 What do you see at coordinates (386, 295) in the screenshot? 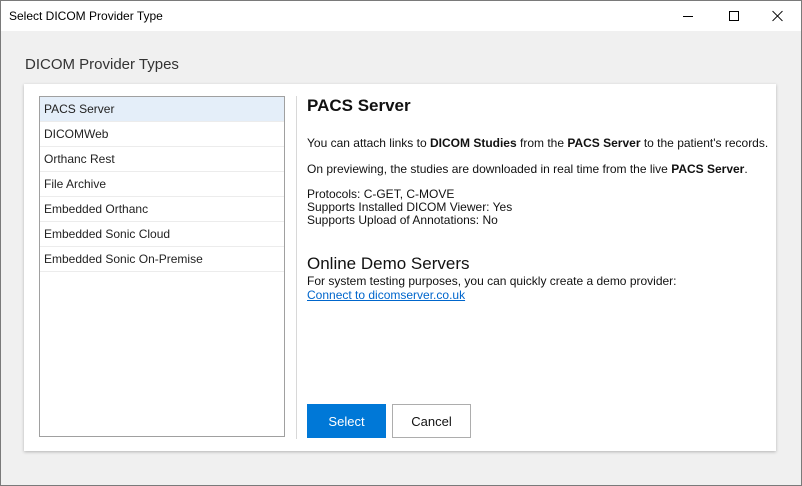
I see `demo-server-link: Connect to dicomserver.co.uk` at bounding box center [386, 295].